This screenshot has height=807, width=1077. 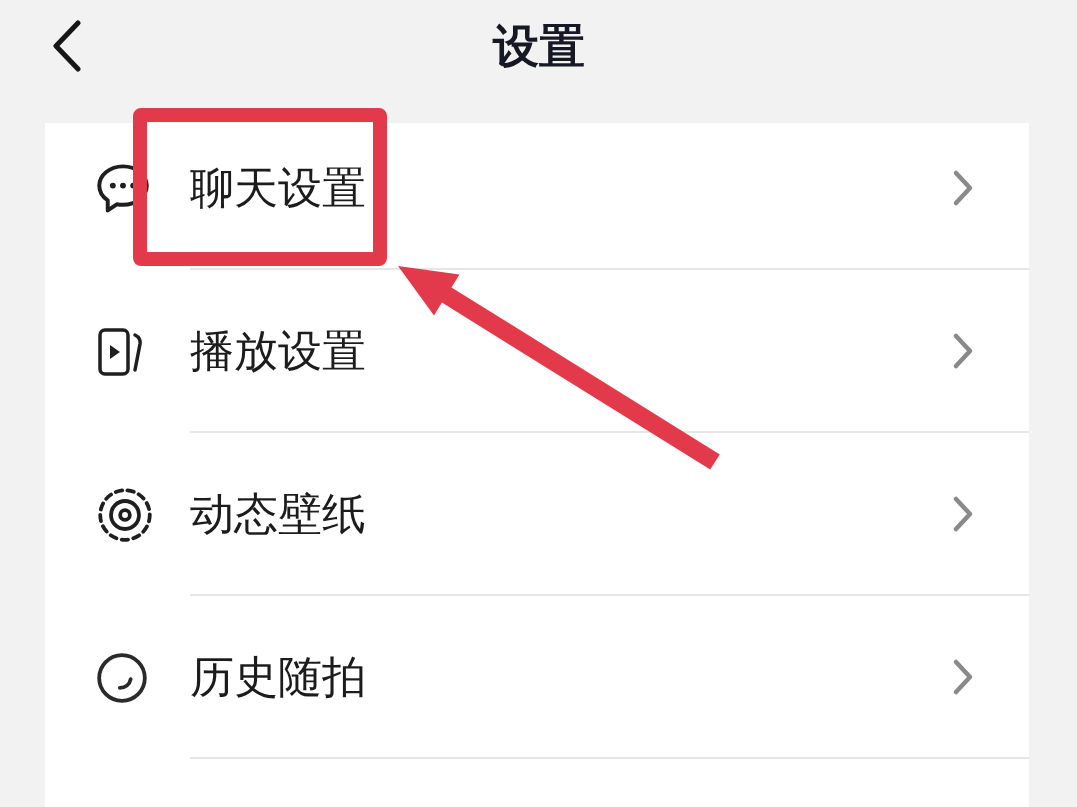 I want to click on dashed-ring-icon, so click(x=125, y=514).